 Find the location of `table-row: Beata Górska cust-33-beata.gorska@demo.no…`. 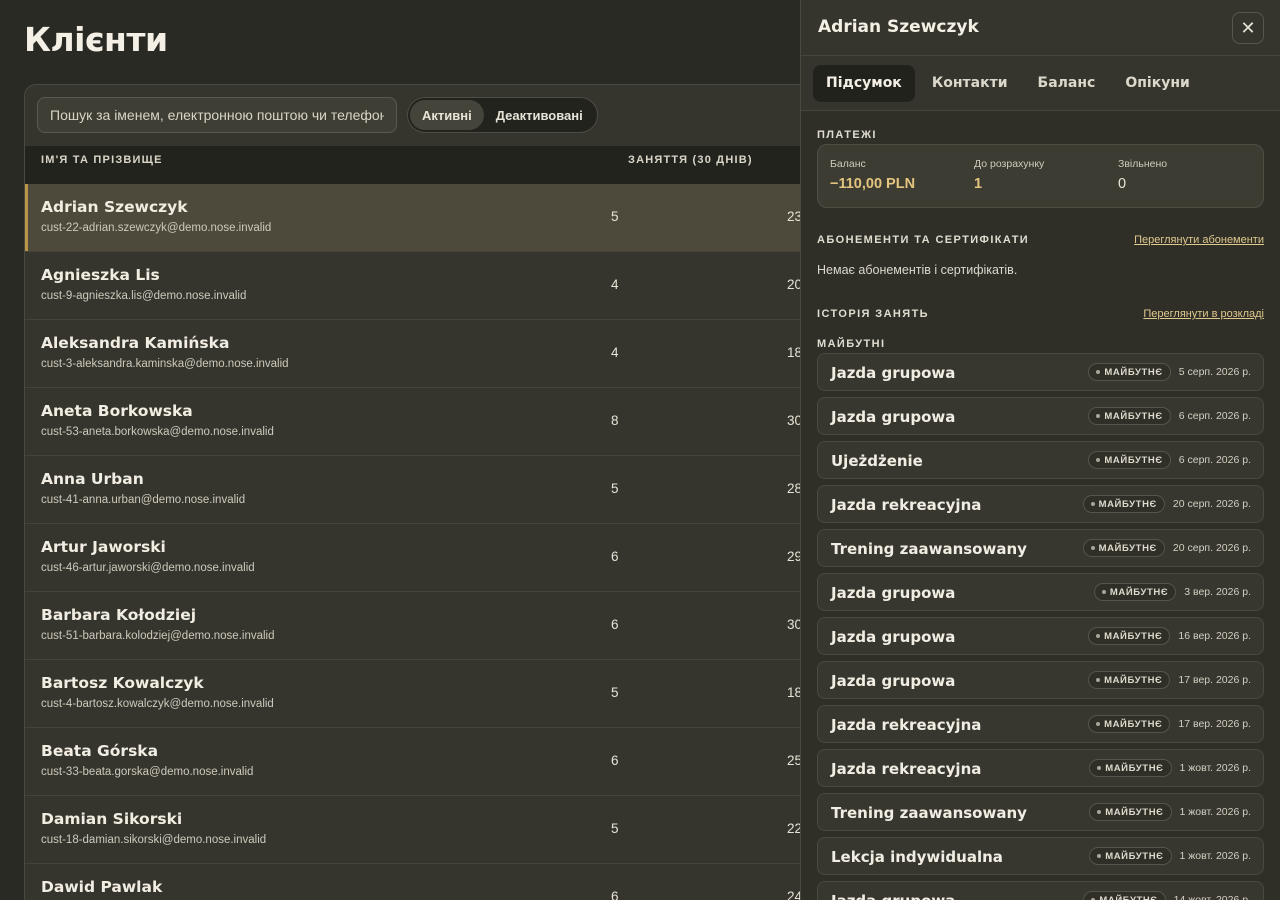

table-row: Beata Górska cust-33-beata.gorska@demo.no… is located at coordinates (434, 762).